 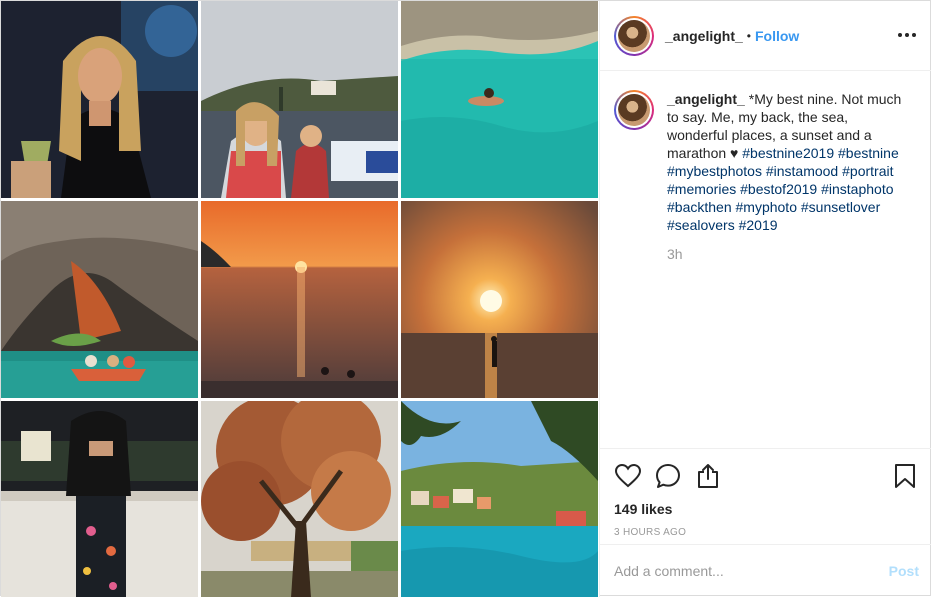 I want to click on comment-form: Post, so click(x=765, y=570).